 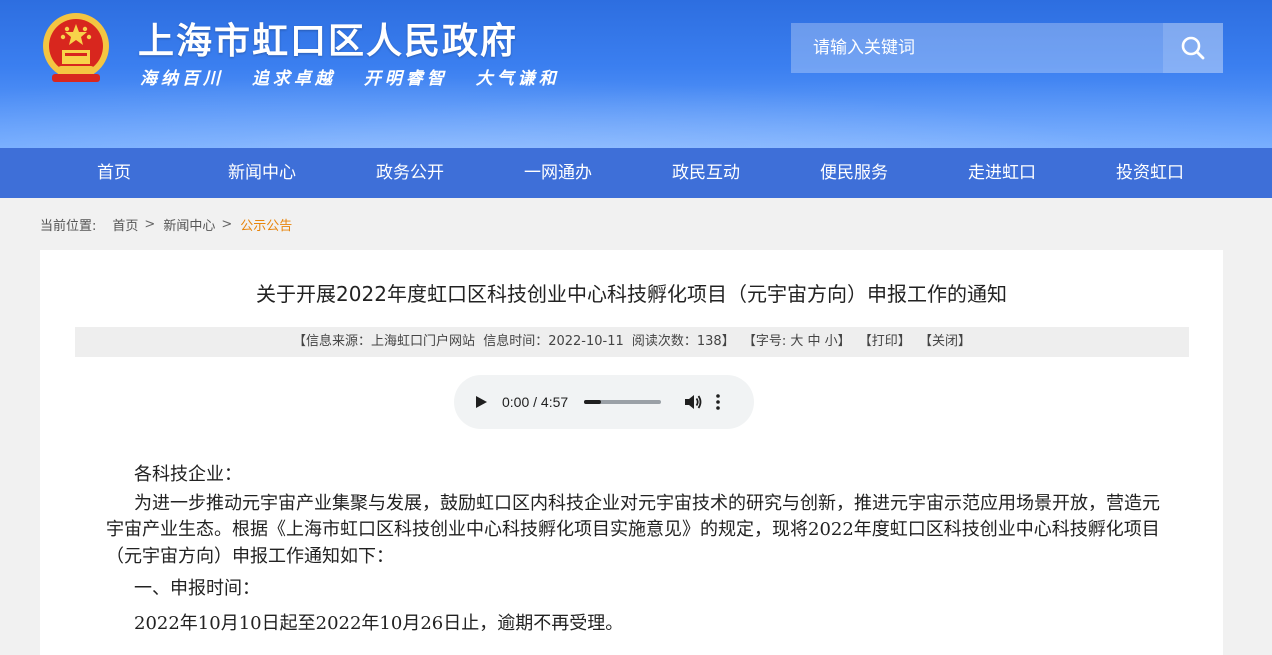 I want to click on nav-item-services: 便民服务, so click(x=854, y=173).